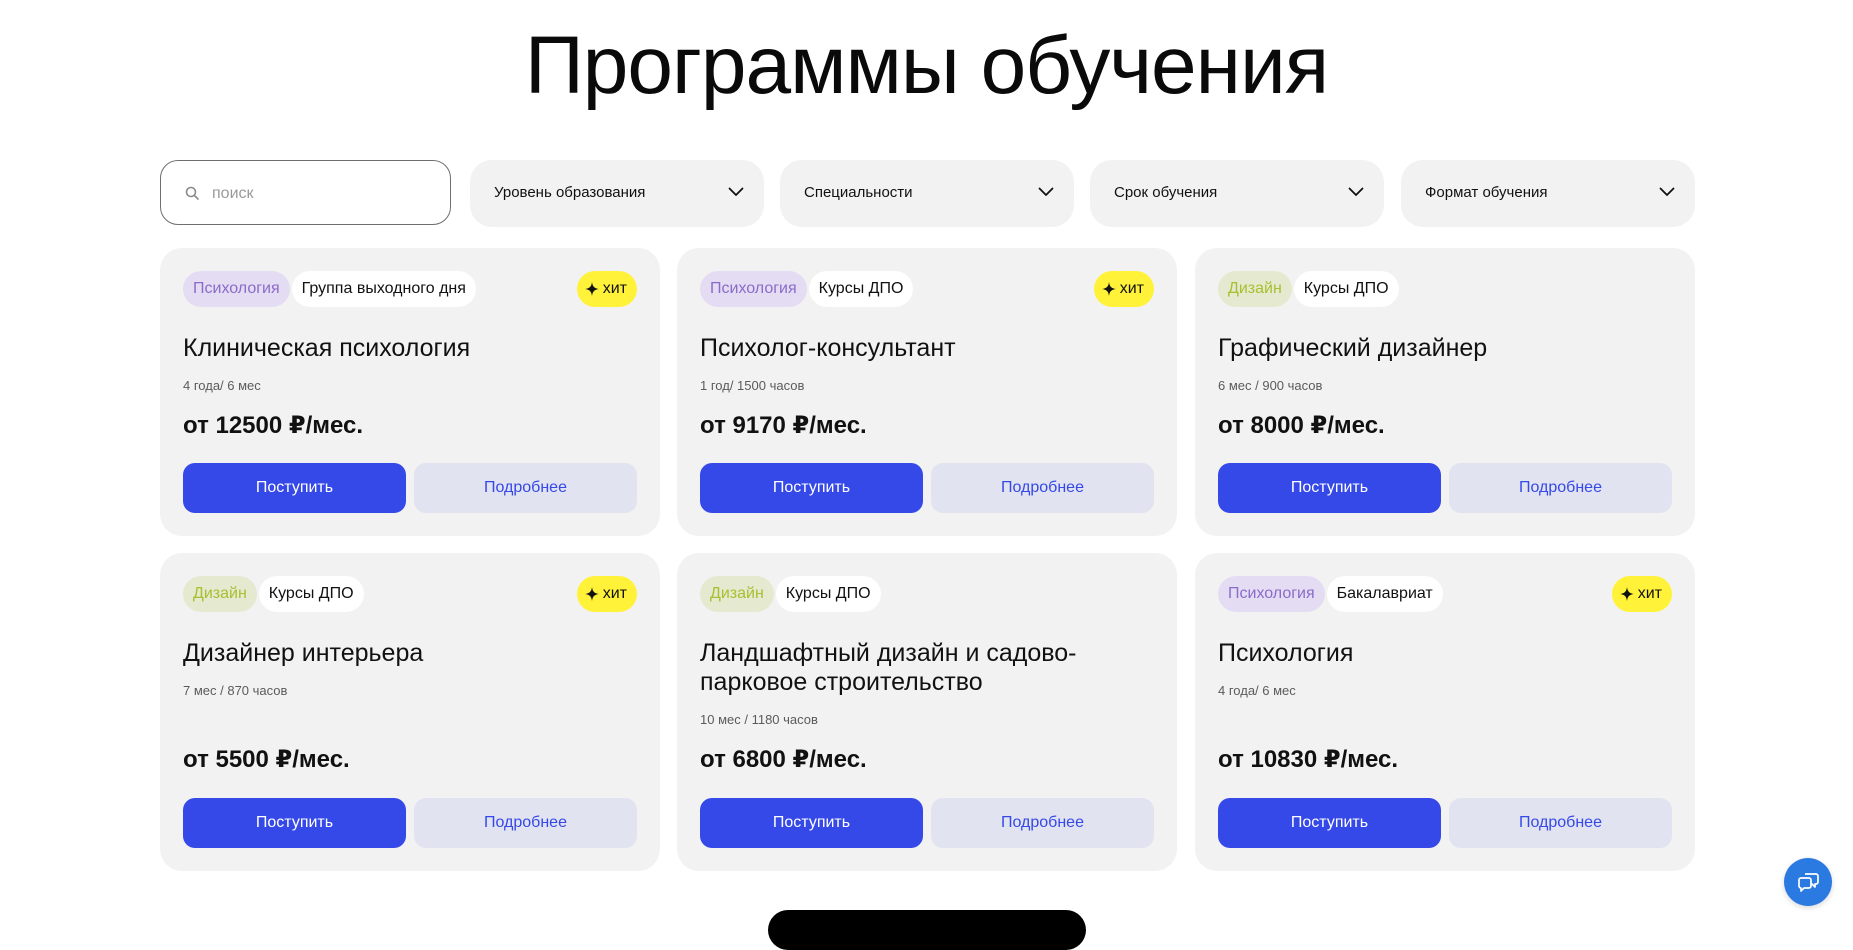  What do you see at coordinates (192, 193) in the screenshot?
I see `search-icon` at bounding box center [192, 193].